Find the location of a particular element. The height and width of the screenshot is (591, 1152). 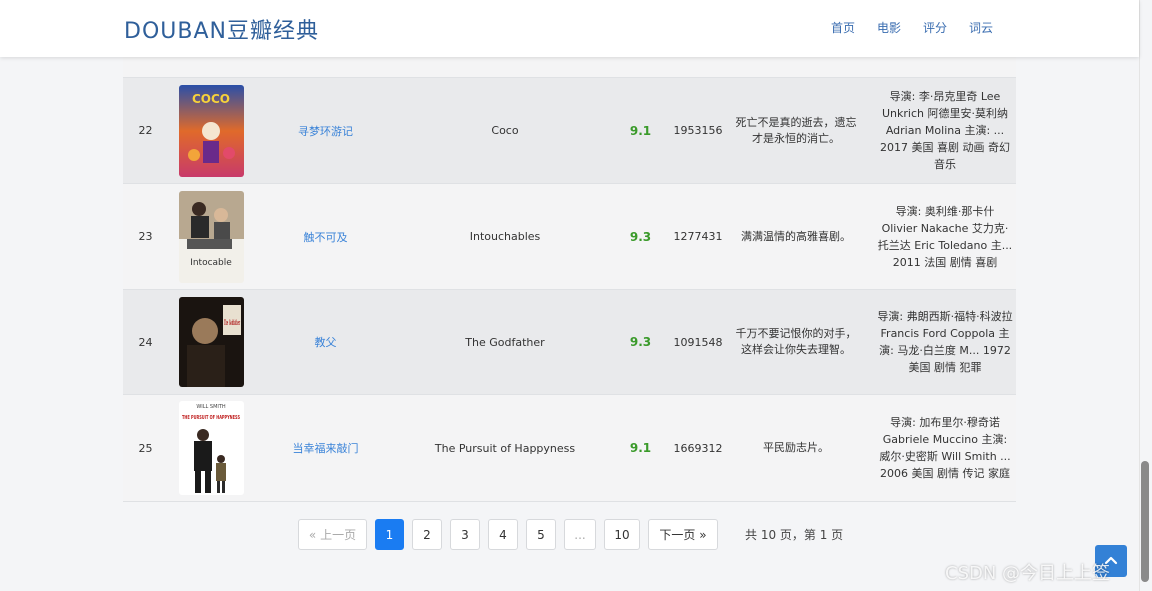

scrollbar-thumb is located at coordinates (1145, 521).